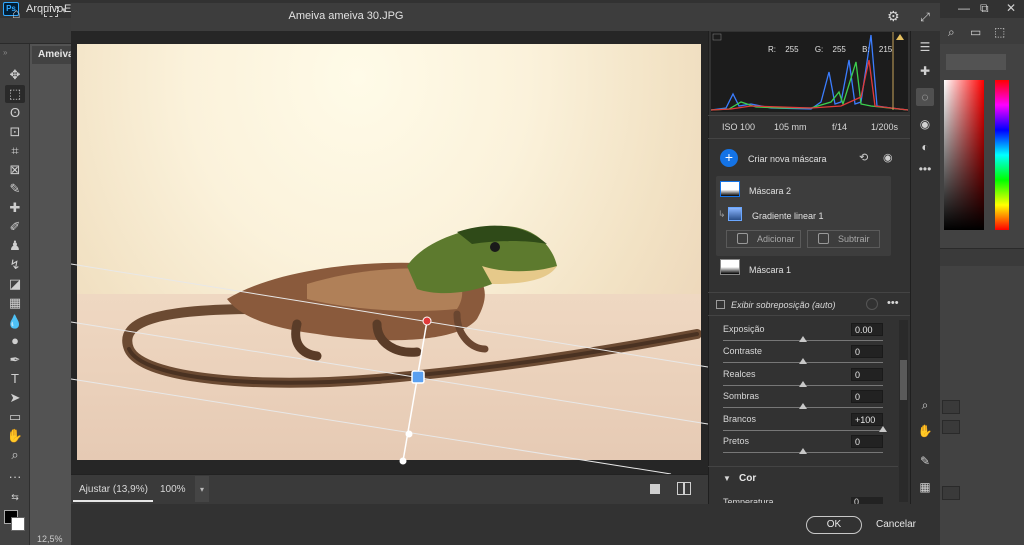 The height and width of the screenshot is (545, 1024). What do you see at coordinates (975, 32) in the screenshot?
I see `workspace-icon: ▭` at bounding box center [975, 32].